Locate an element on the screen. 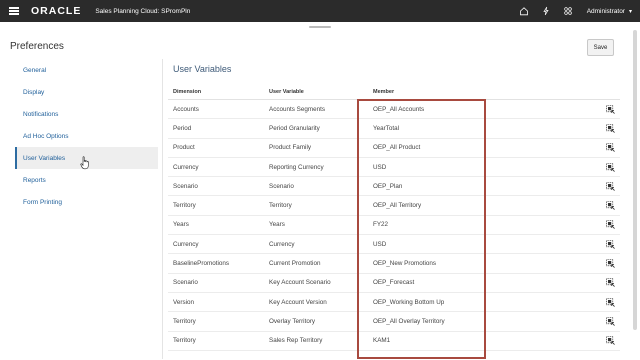  cell-dimension: Product is located at coordinates (184, 148).